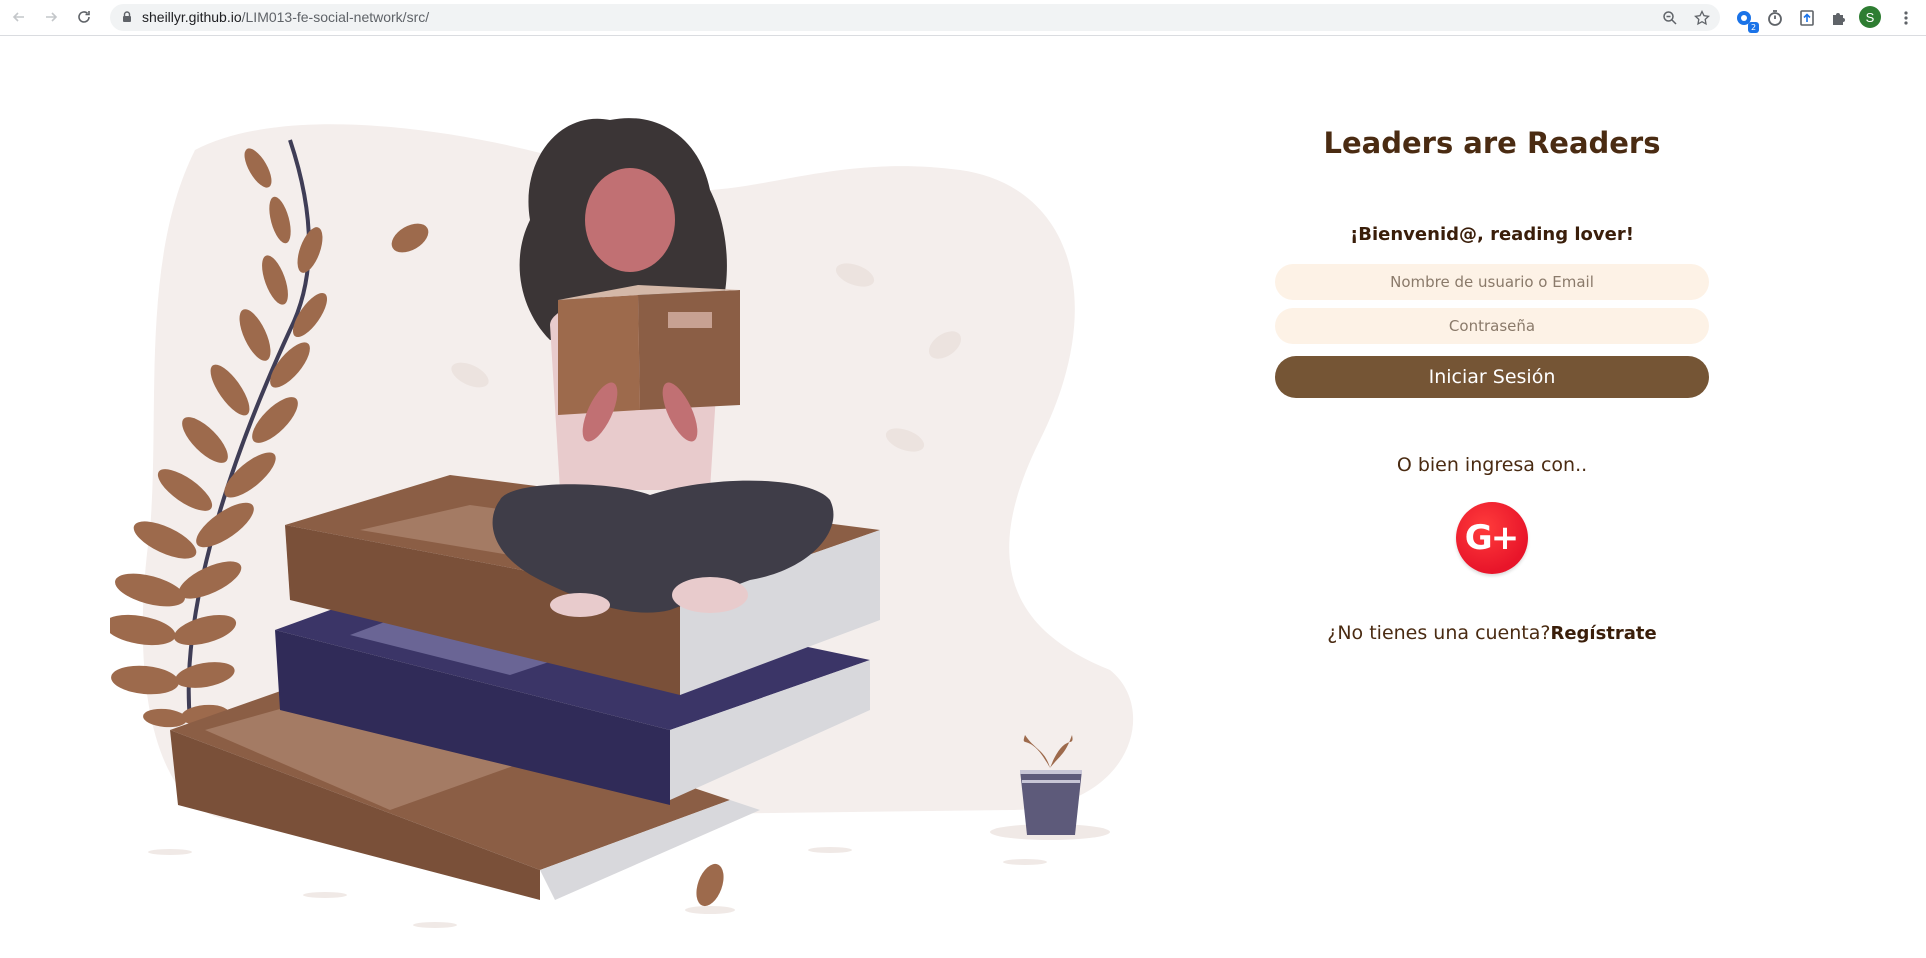 The image size is (1926, 958). Describe the element at coordinates (1492, 234) in the screenshot. I see `welcome-message: ¡Bienvenid@, reading lover!` at that location.